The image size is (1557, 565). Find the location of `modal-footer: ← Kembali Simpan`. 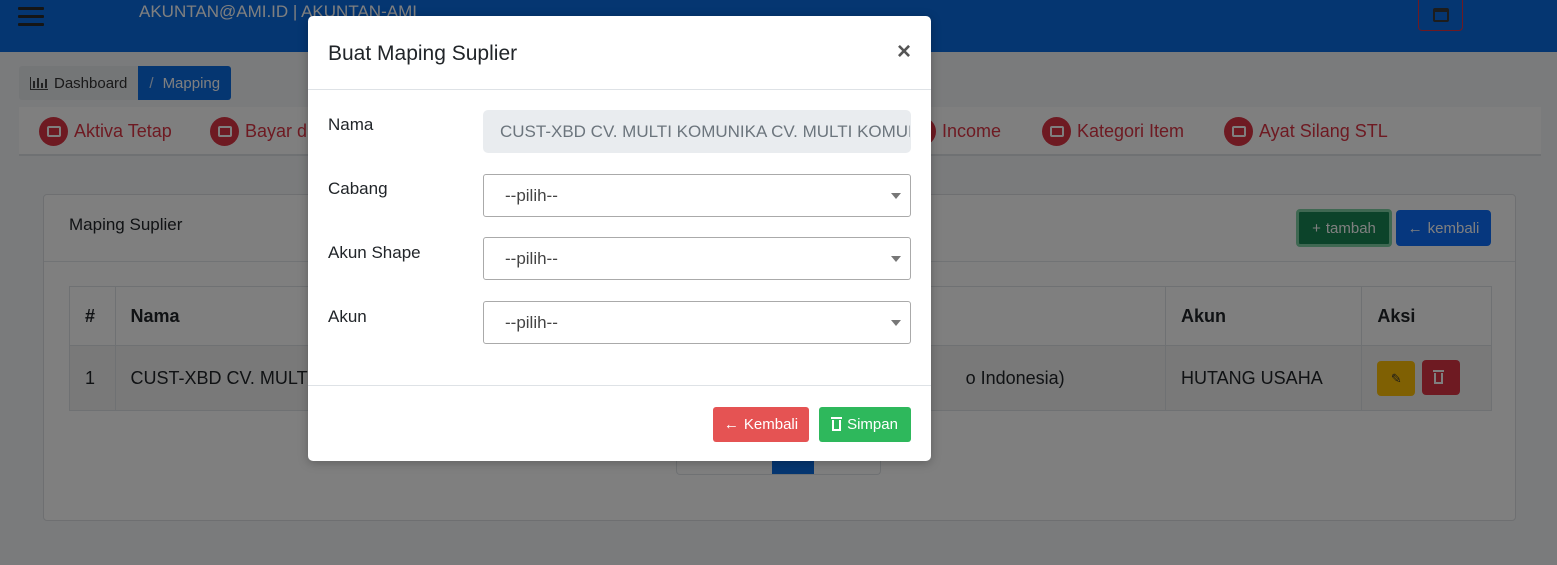

modal-footer: ← Kembali Simpan is located at coordinates (619, 423).